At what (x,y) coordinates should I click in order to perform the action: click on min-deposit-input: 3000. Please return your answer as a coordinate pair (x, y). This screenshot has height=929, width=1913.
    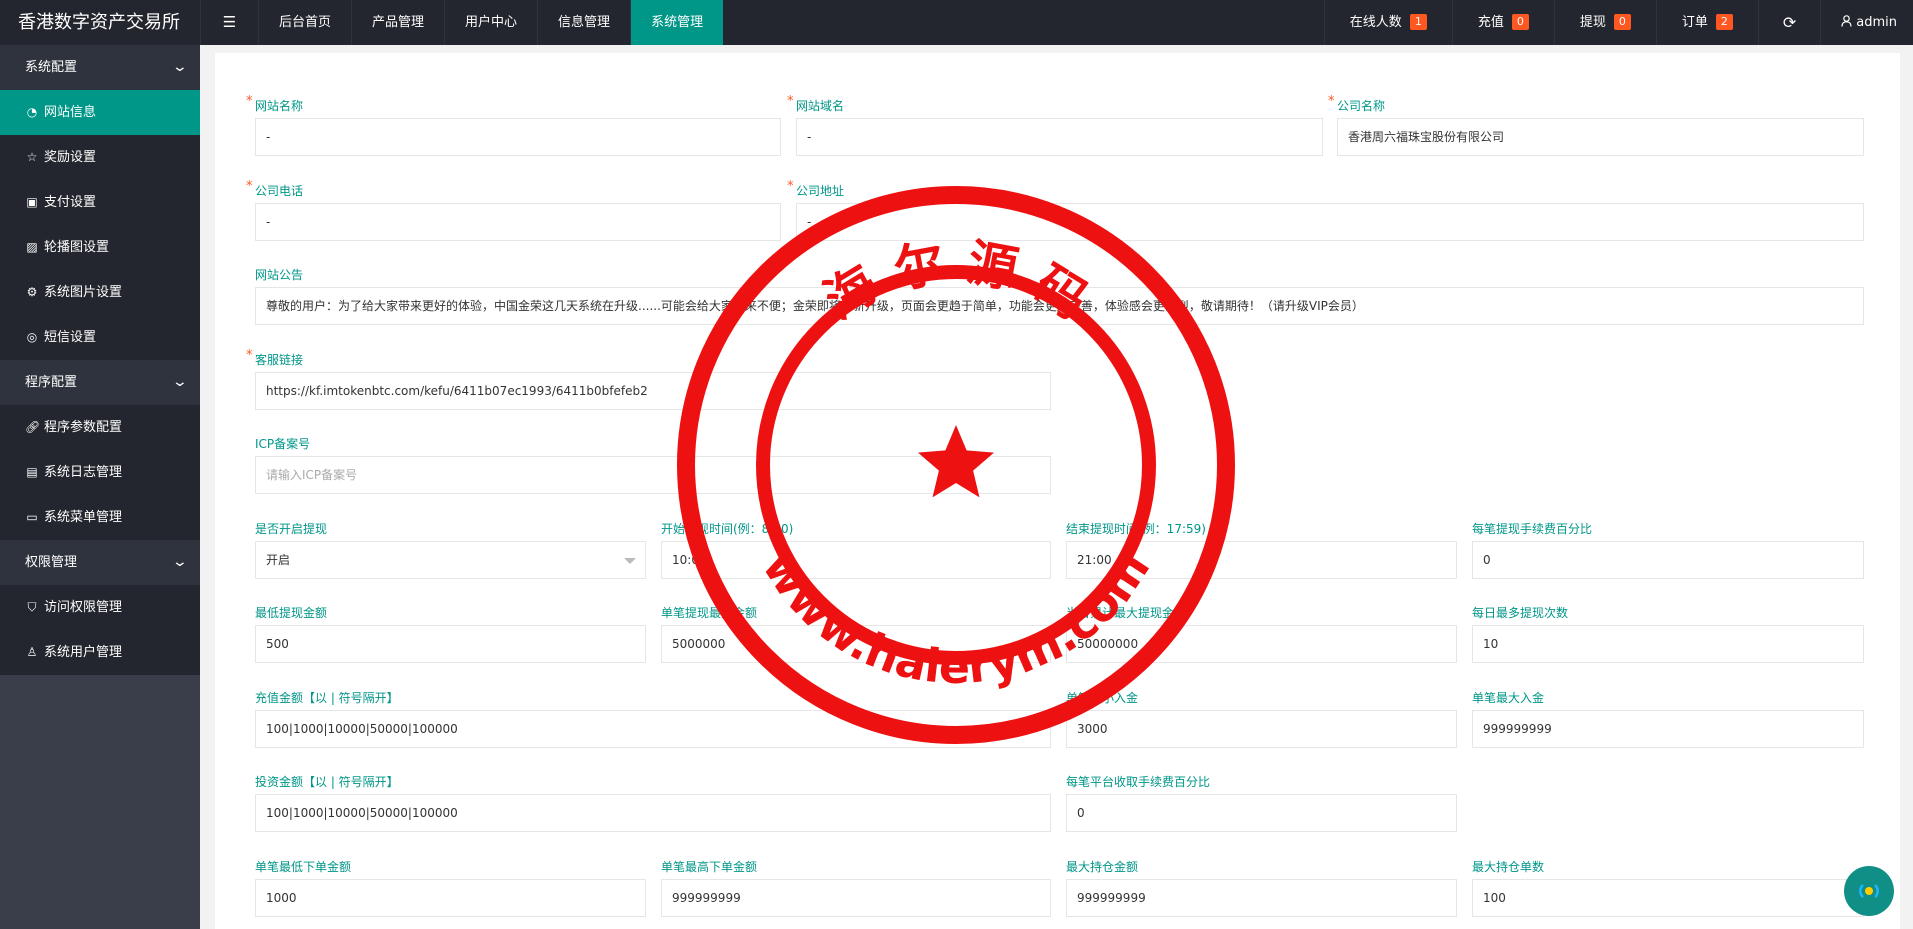
    Looking at the image, I should click on (1261, 729).